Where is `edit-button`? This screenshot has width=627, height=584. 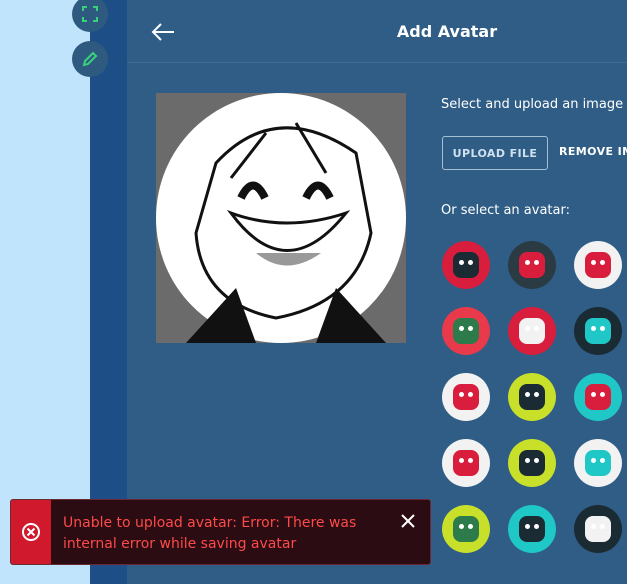
edit-button is located at coordinates (90, 59).